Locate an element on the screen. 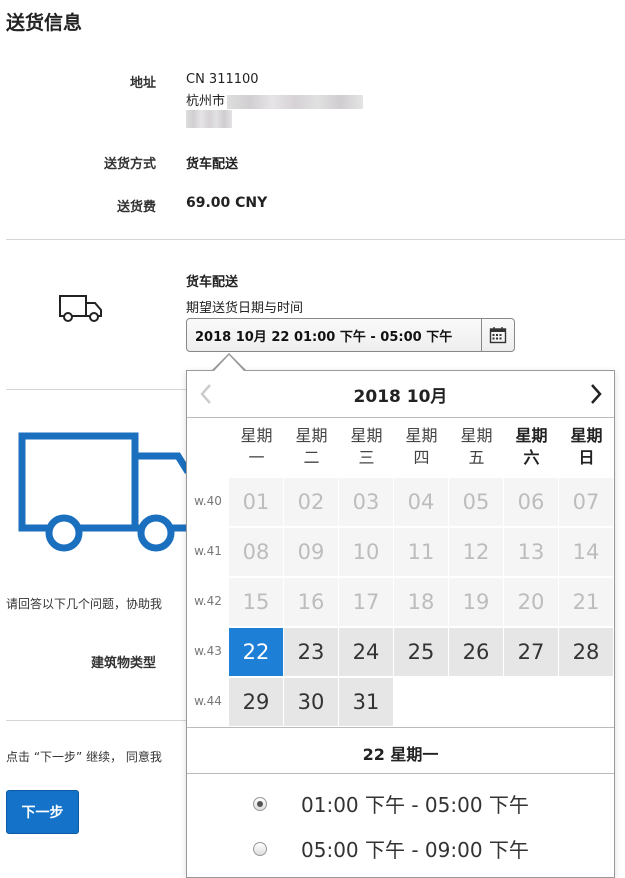 This screenshot has width=625, height=878. calendar-day: 01 is located at coordinates (256, 502).